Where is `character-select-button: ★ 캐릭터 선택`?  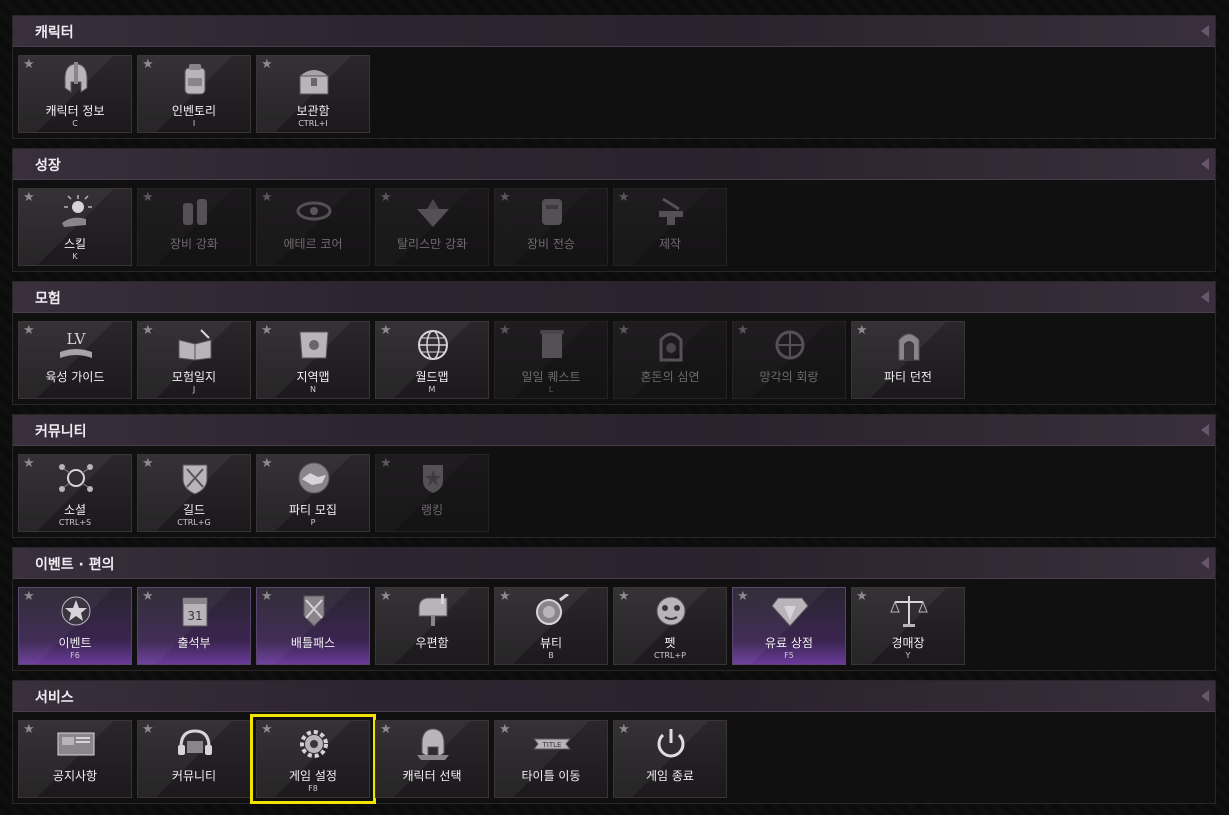
character-select-button: ★ 캐릭터 선택 is located at coordinates (432, 759).